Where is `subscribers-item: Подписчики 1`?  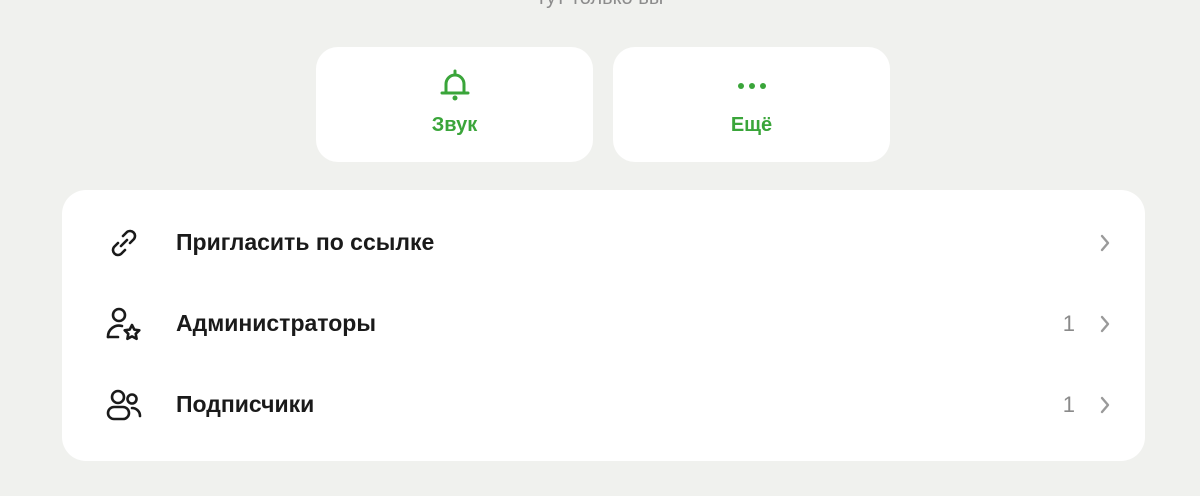 subscribers-item: Подписчики 1 is located at coordinates (603, 404).